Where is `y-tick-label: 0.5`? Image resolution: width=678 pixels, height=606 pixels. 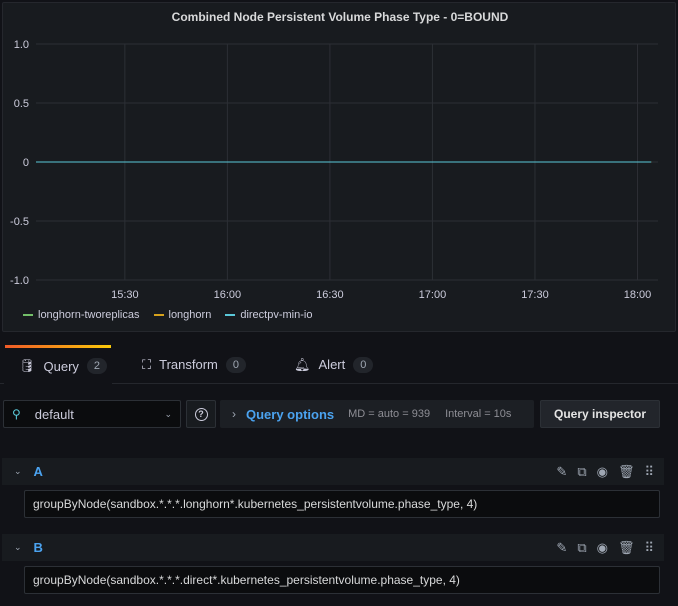 y-tick-label: 0.5 is located at coordinates (21, 104).